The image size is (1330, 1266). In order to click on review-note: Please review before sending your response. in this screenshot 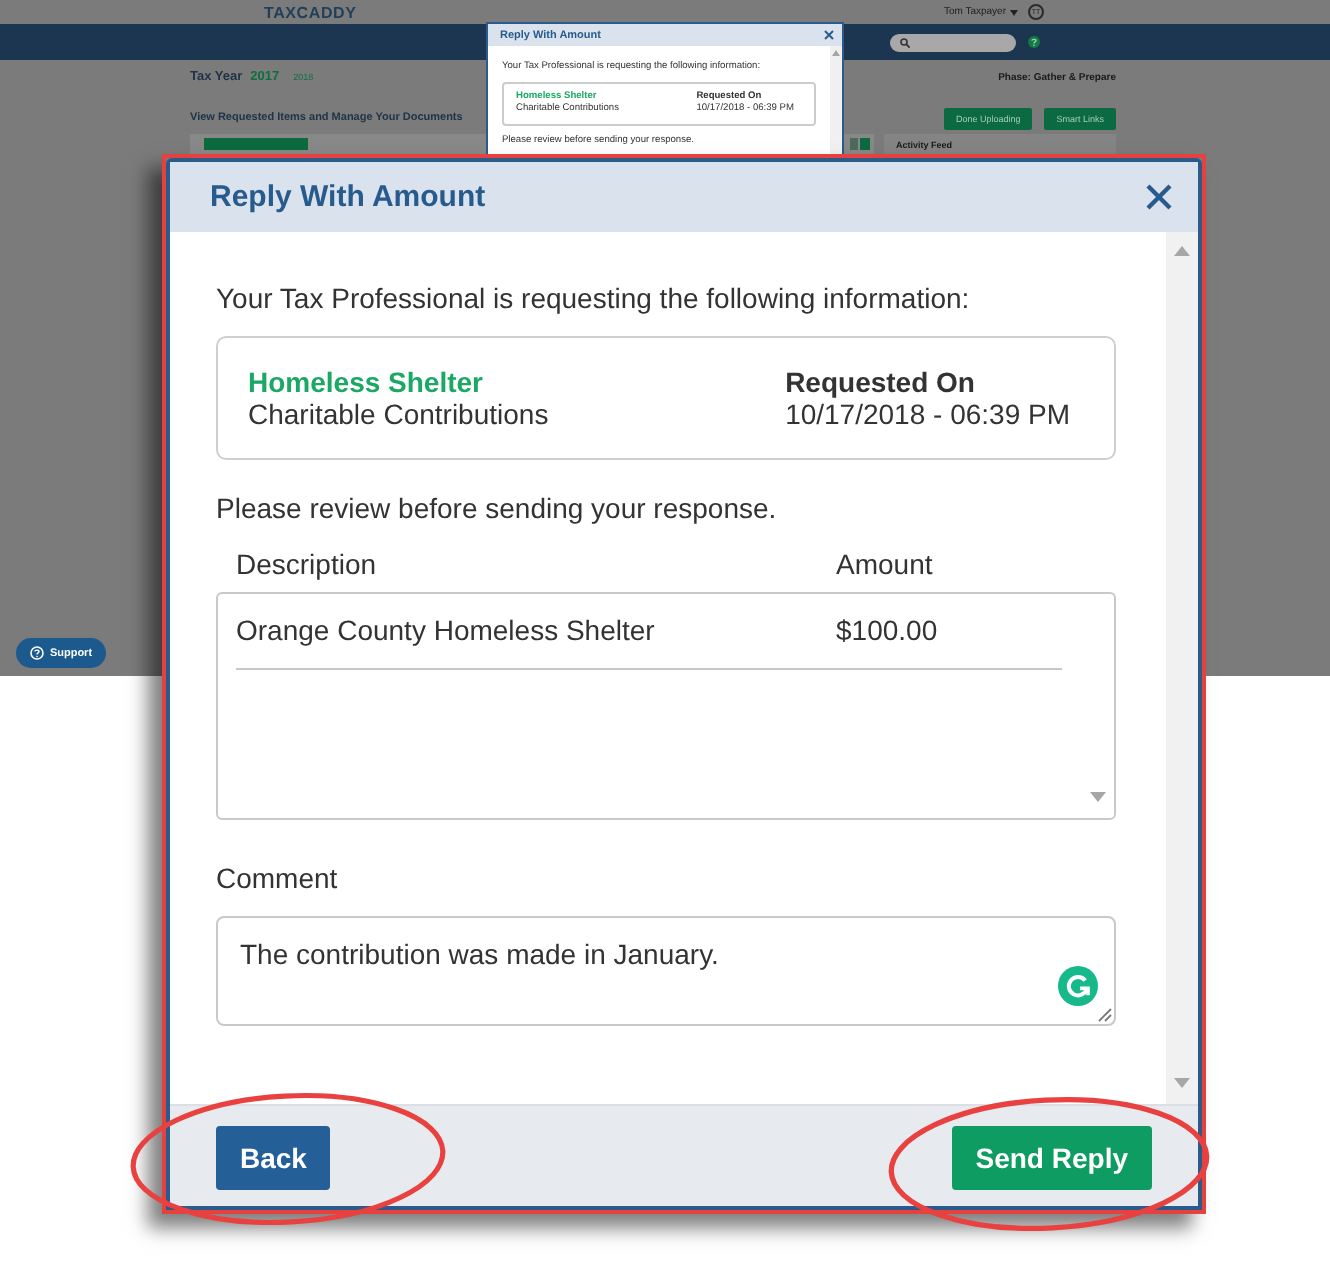, I will do `click(497, 508)`.